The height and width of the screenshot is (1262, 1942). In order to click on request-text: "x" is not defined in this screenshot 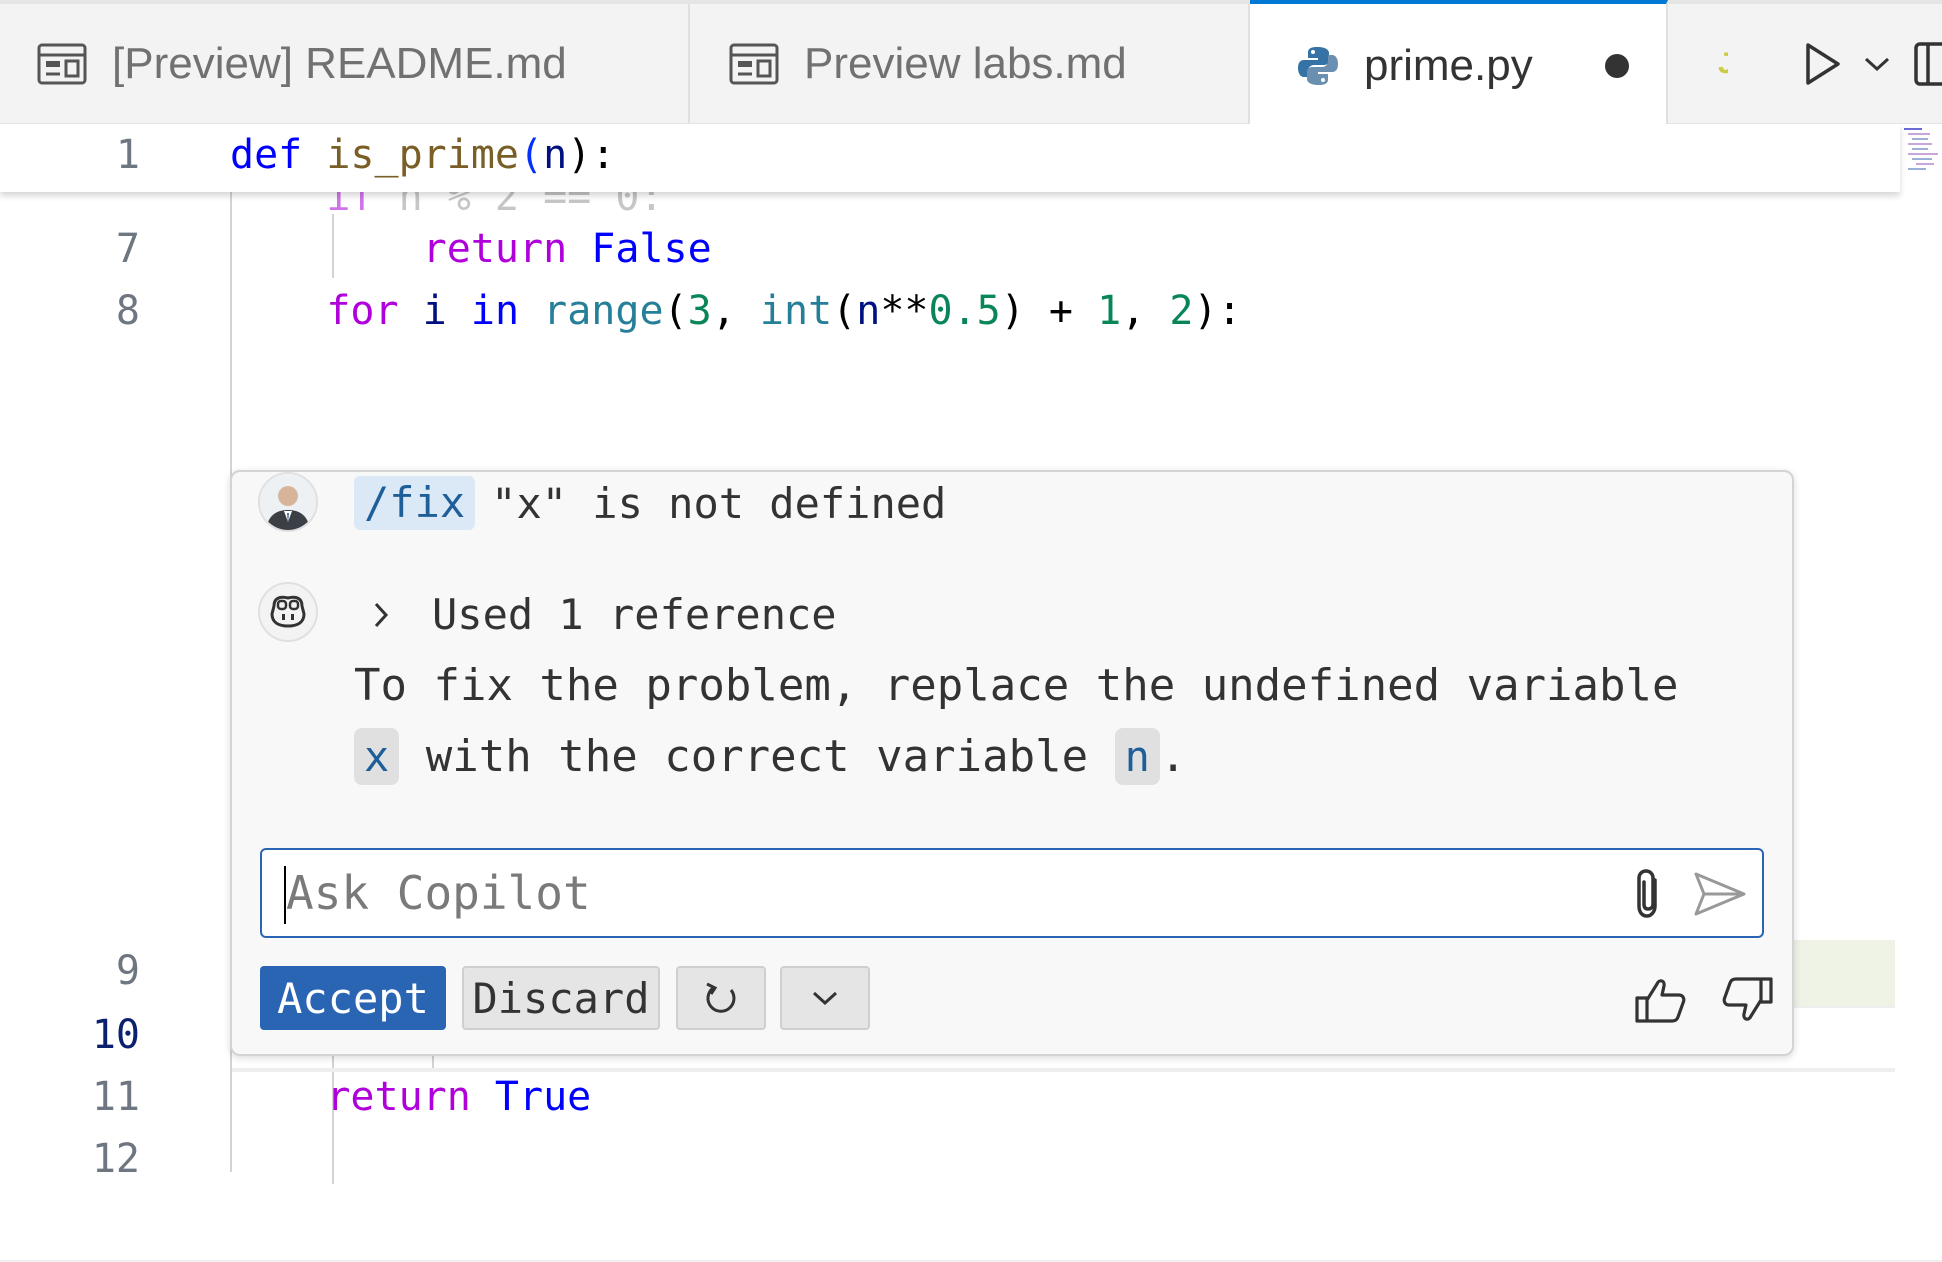, I will do `click(719, 503)`.